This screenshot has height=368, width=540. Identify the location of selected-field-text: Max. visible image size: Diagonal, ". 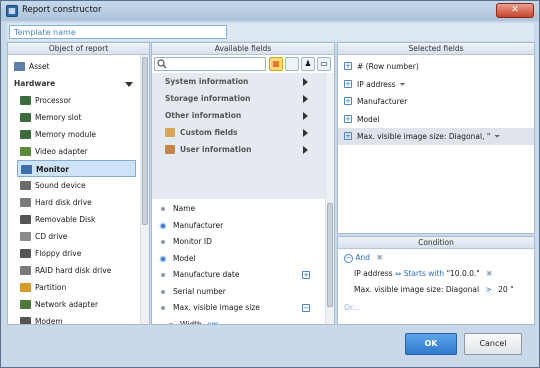
(424, 136).